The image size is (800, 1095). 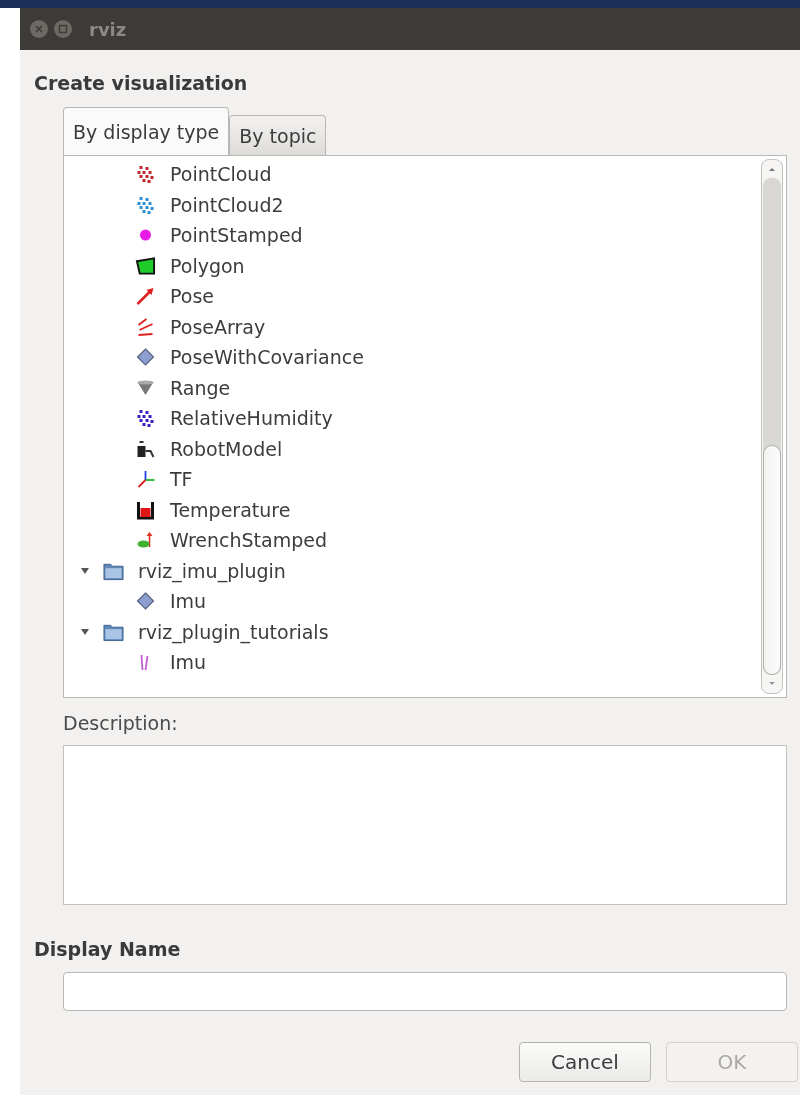 What do you see at coordinates (63, 29) in the screenshot?
I see `minimize-icon` at bounding box center [63, 29].